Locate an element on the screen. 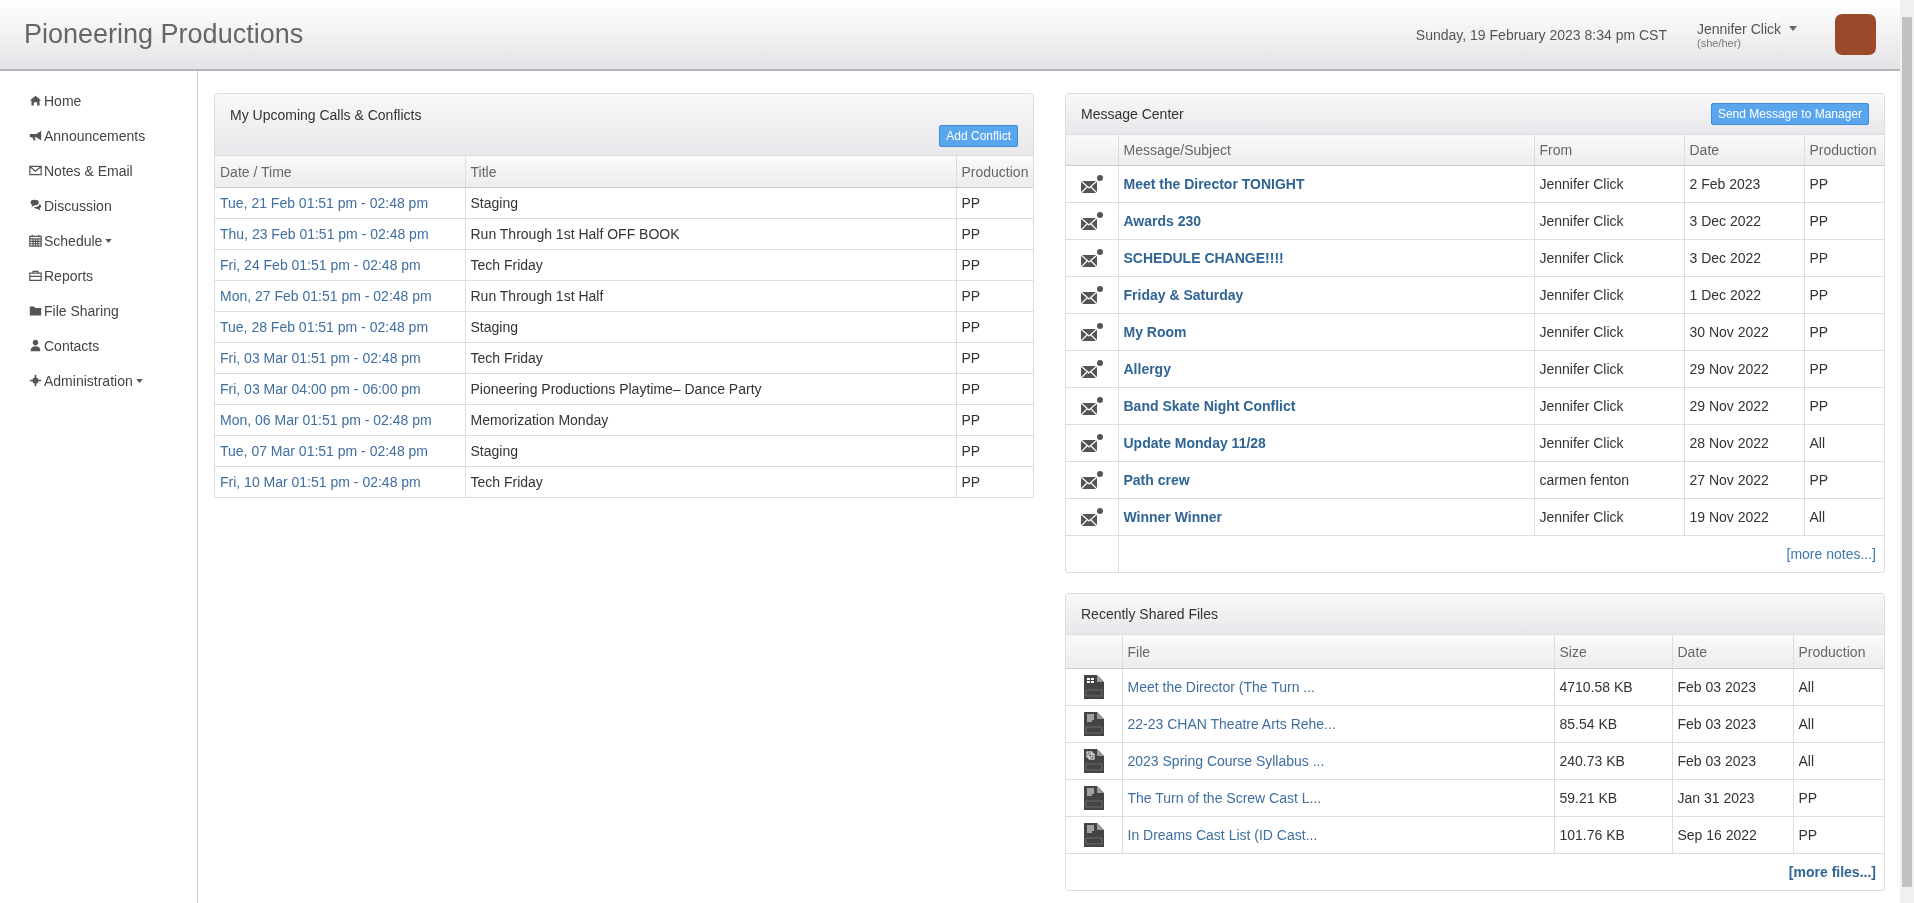 This screenshot has width=1914, height=903. column-header: Message/Subject is located at coordinates (1326, 150).